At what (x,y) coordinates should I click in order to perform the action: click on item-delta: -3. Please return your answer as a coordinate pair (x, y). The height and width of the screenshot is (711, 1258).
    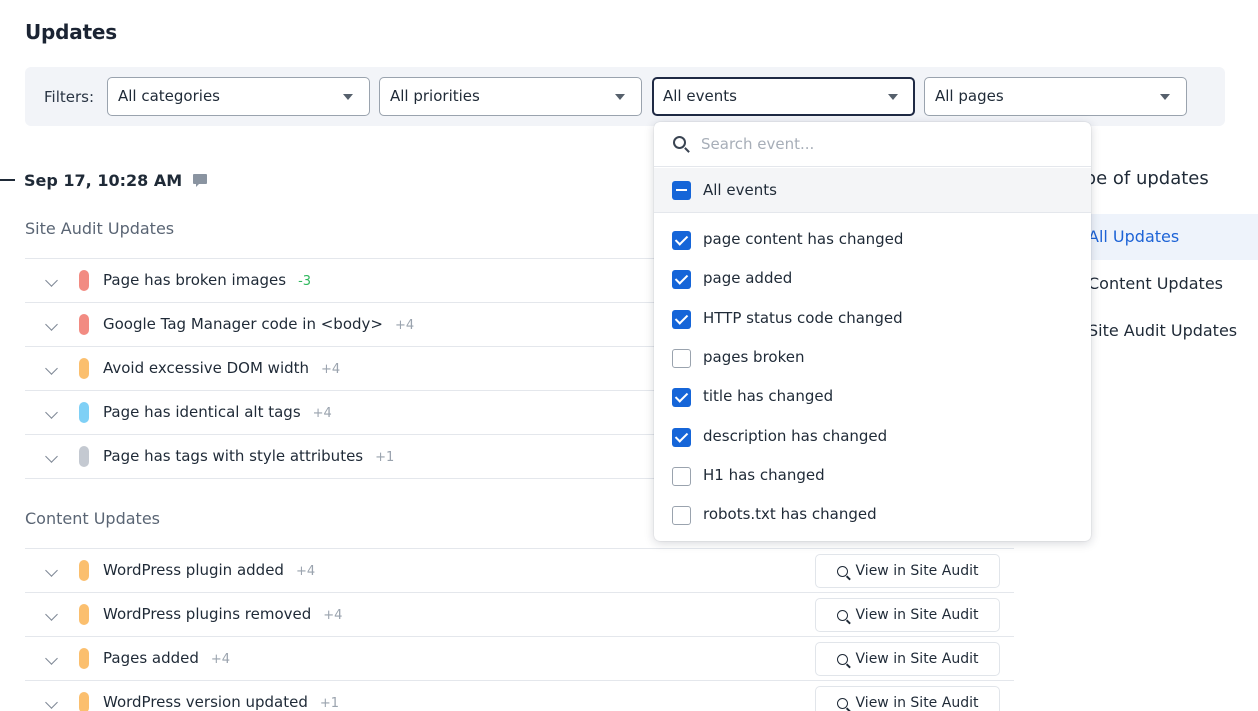
    Looking at the image, I should click on (305, 281).